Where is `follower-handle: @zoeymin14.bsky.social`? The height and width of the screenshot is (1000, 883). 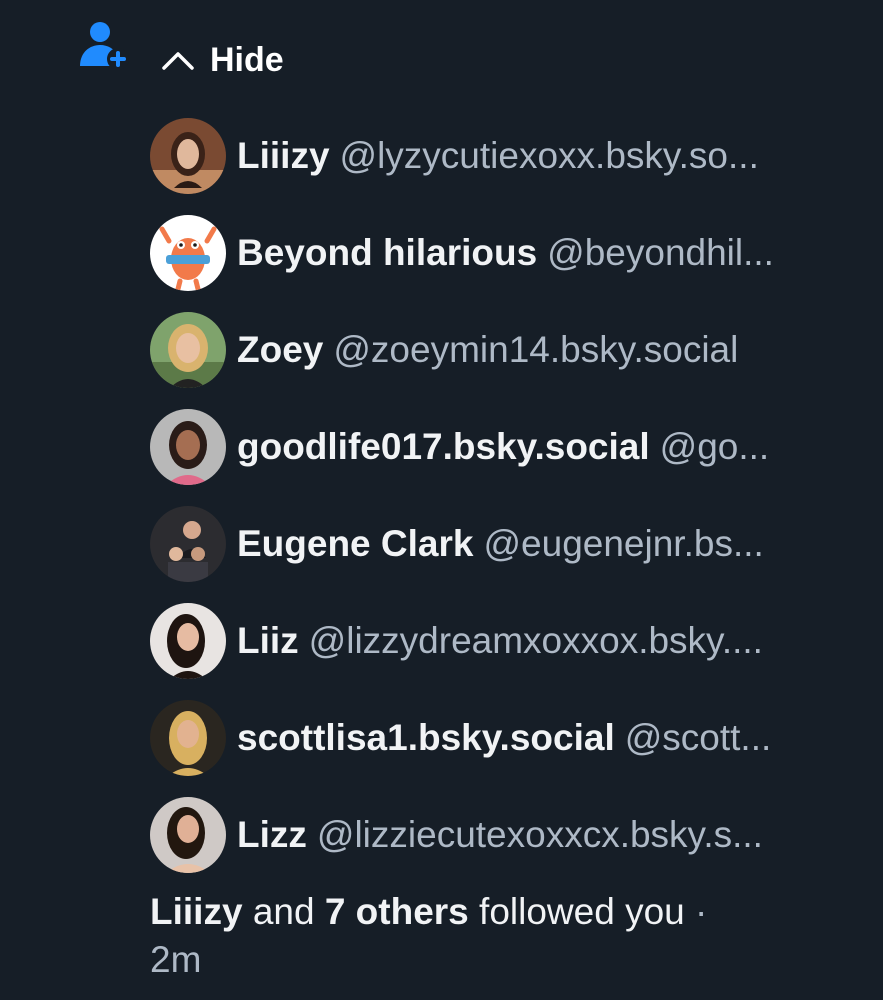 follower-handle: @zoeymin14.bsky.social is located at coordinates (536, 349).